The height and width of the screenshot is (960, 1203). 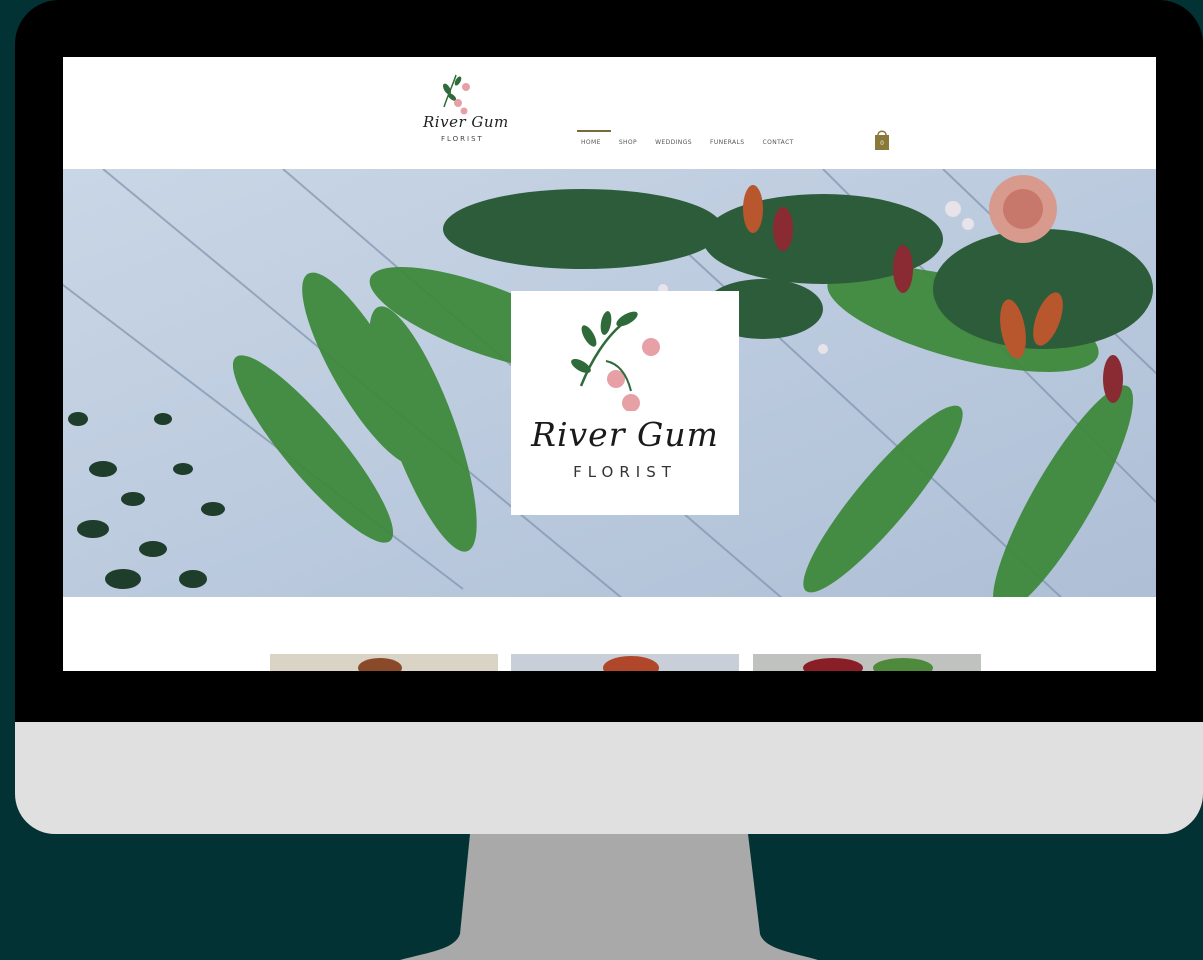 I want to click on hero-logo-card: River Gum FLORIST, so click(x=625, y=403).